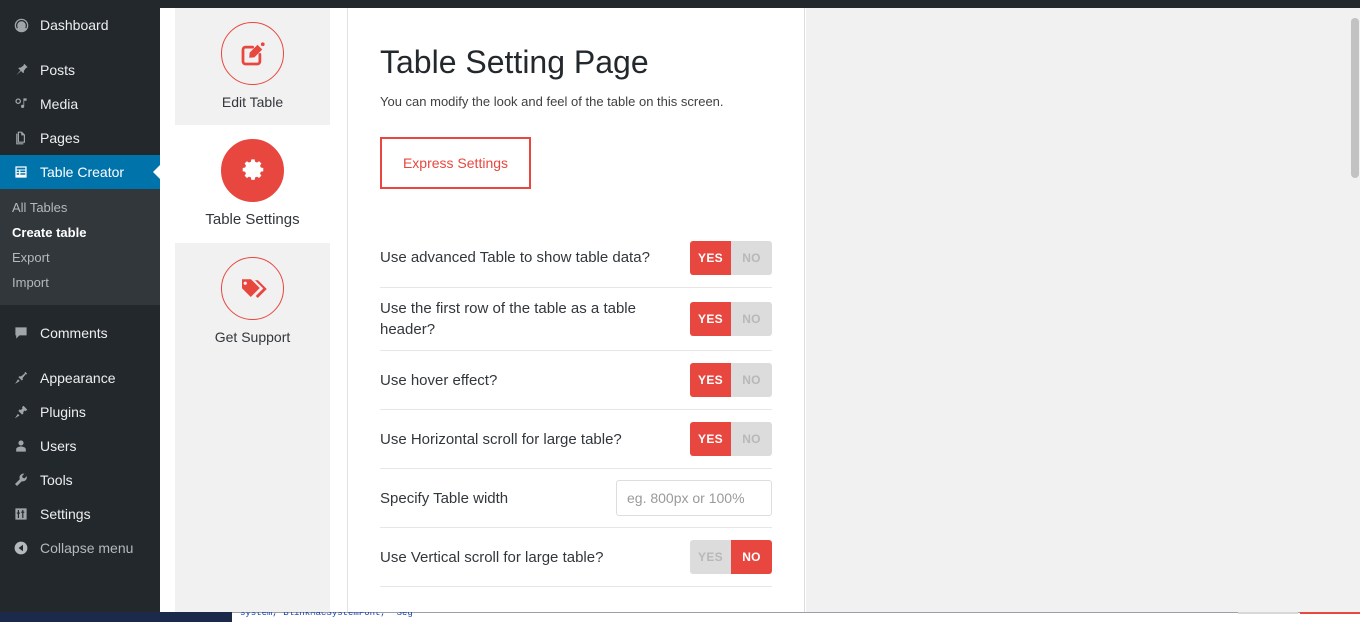 The image size is (1360, 622). What do you see at coordinates (680, 617) in the screenshot?
I see `code-editor-sliver: system, BlinkMacSystemFont, "Seg` at bounding box center [680, 617].